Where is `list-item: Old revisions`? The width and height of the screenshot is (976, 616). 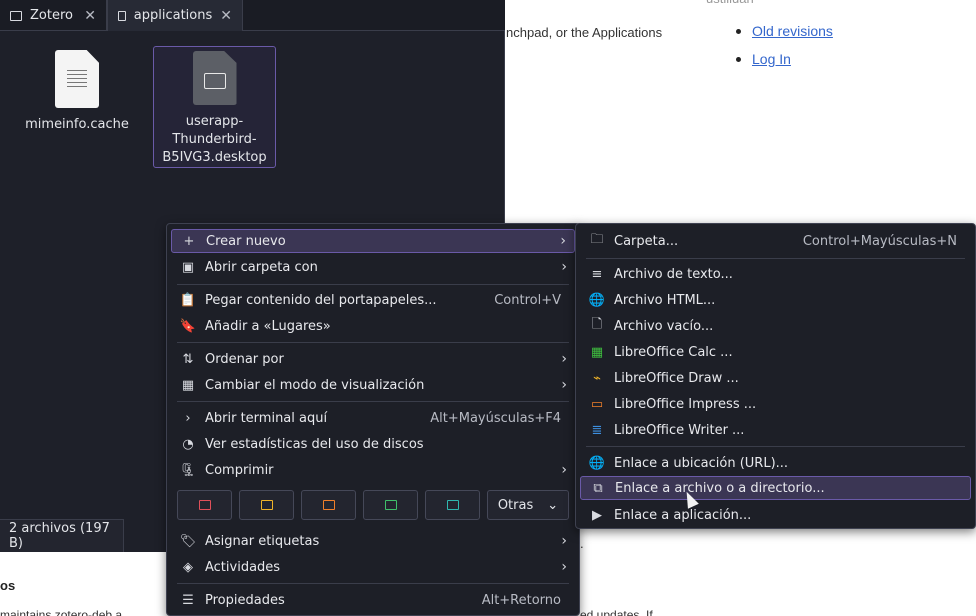
list-item: Old revisions is located at coordinates (784, 36).